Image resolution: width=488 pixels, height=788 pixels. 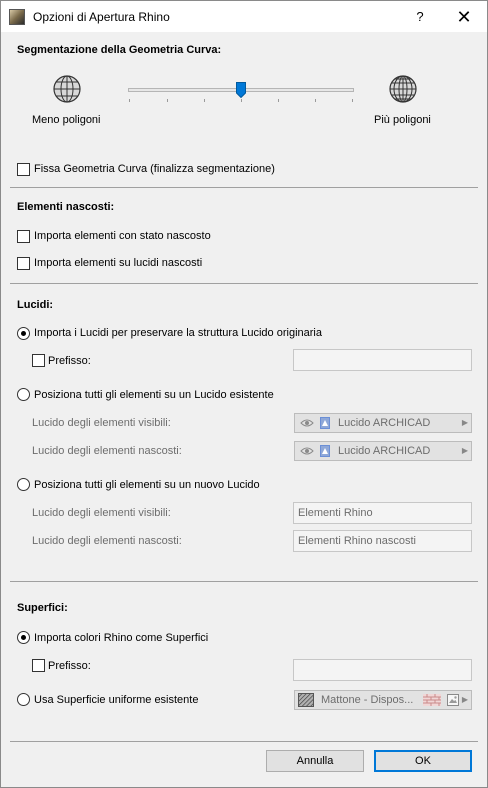 I want to click on visible-layer-value: Lucido ARCHICAD, so click(x=384, y=423).